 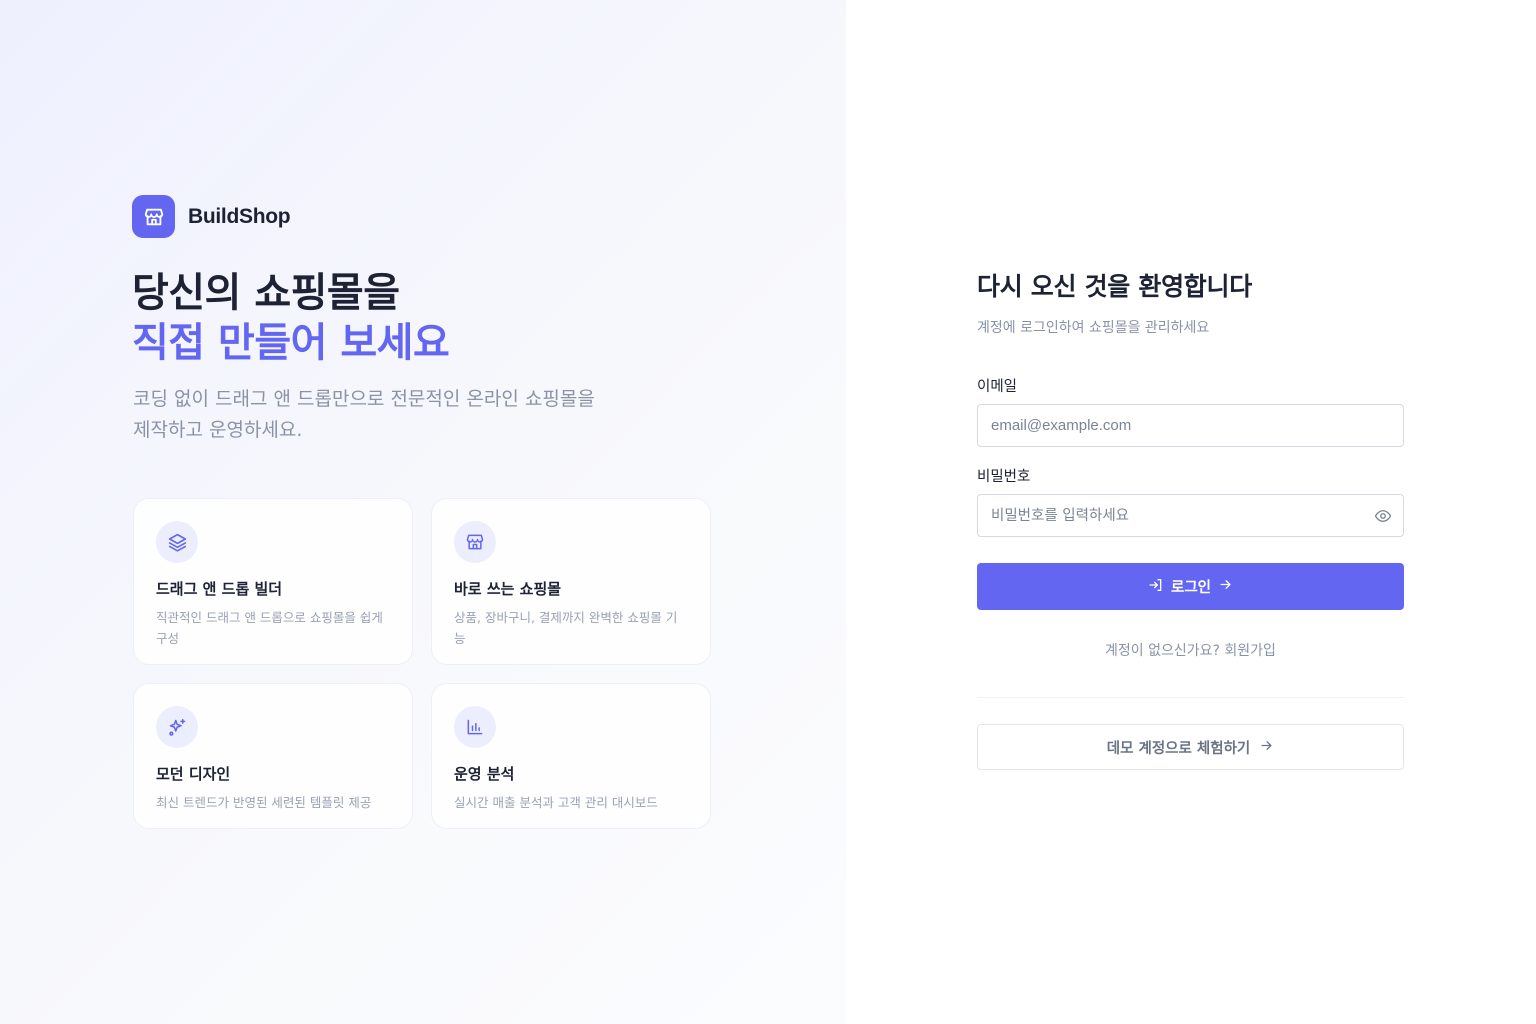 What do you see at coordinates (1162, 651) in the screenshot?
I see `signup-prompt: 계정이 없으신가요?` at bounding box center [1162, 651].